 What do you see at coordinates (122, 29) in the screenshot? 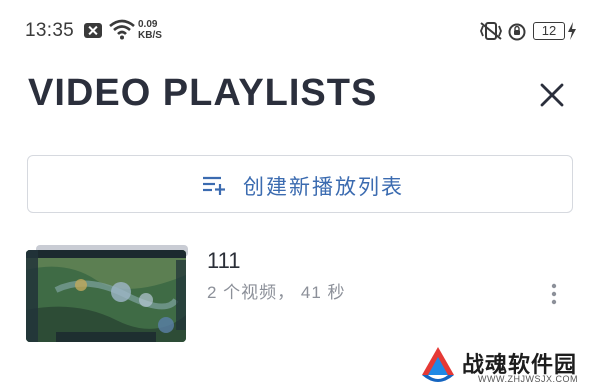
I see `wifi-icon` at bounding box center [122, 29].